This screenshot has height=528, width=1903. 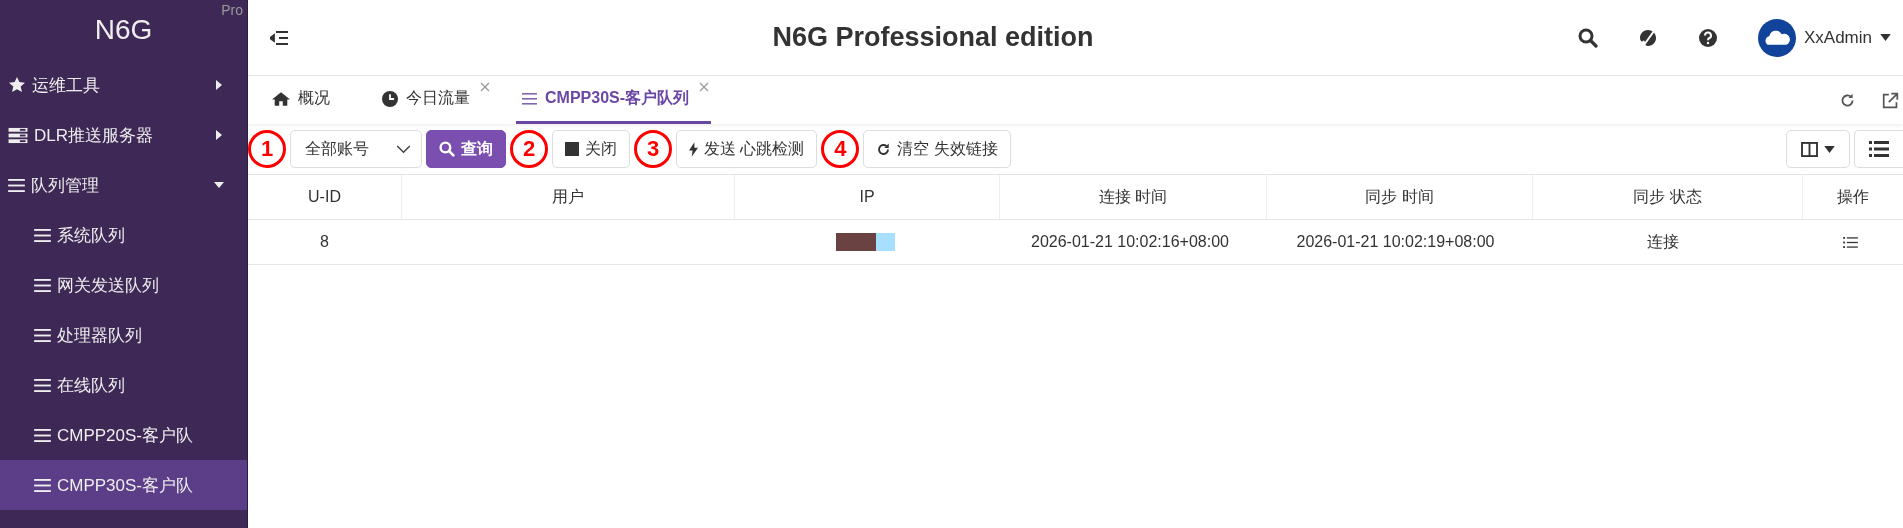 I want to click on list-view-button, so click(x=1878, y=149).